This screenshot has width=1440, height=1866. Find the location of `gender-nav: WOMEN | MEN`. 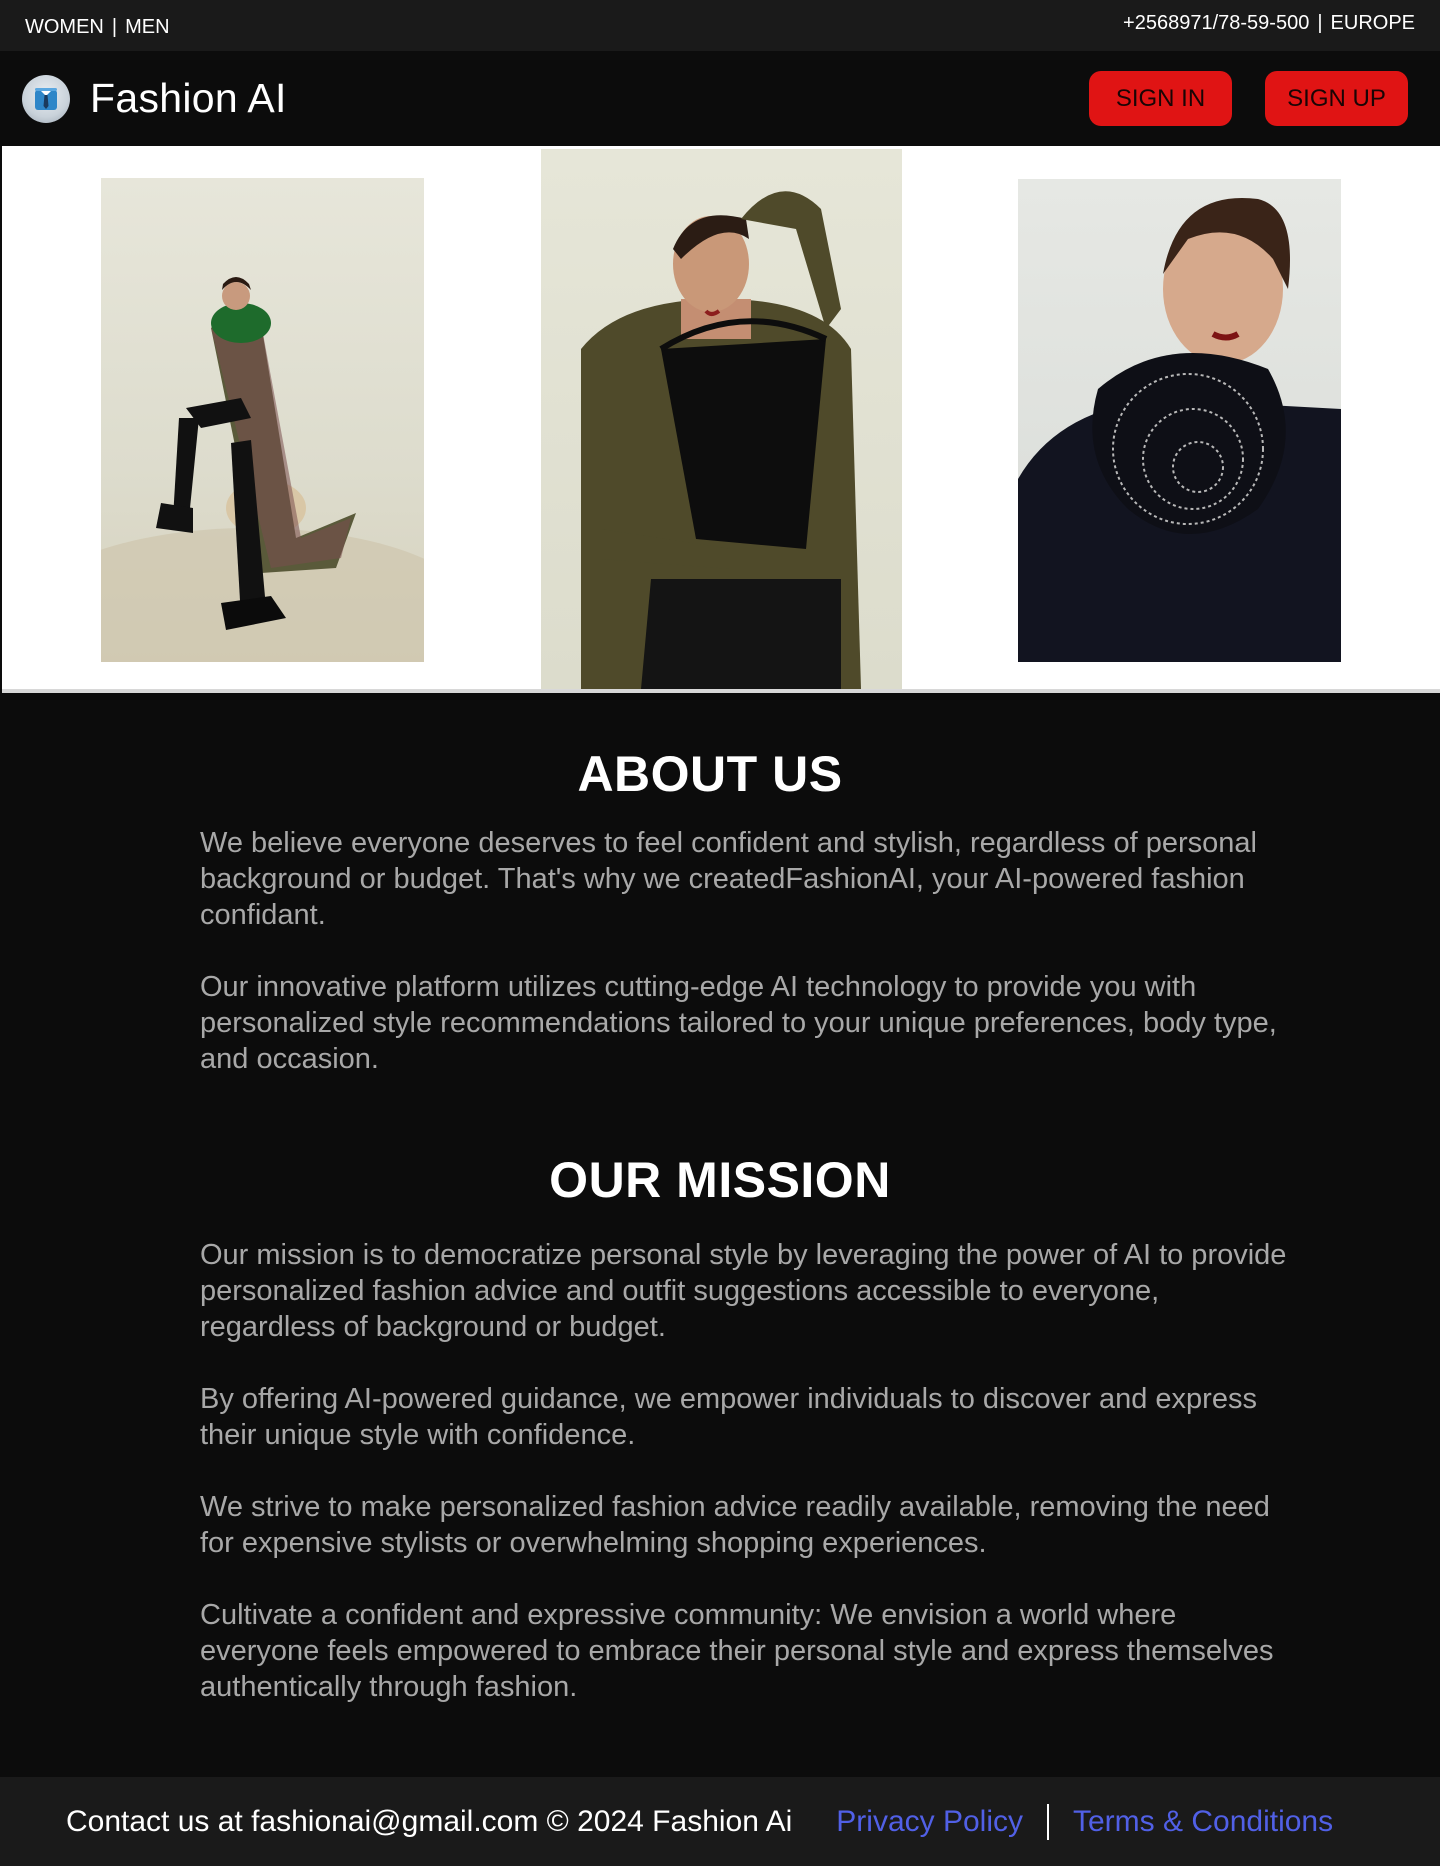

gender-nav: WOMEN | MEN is located at coordinates (97, 27).